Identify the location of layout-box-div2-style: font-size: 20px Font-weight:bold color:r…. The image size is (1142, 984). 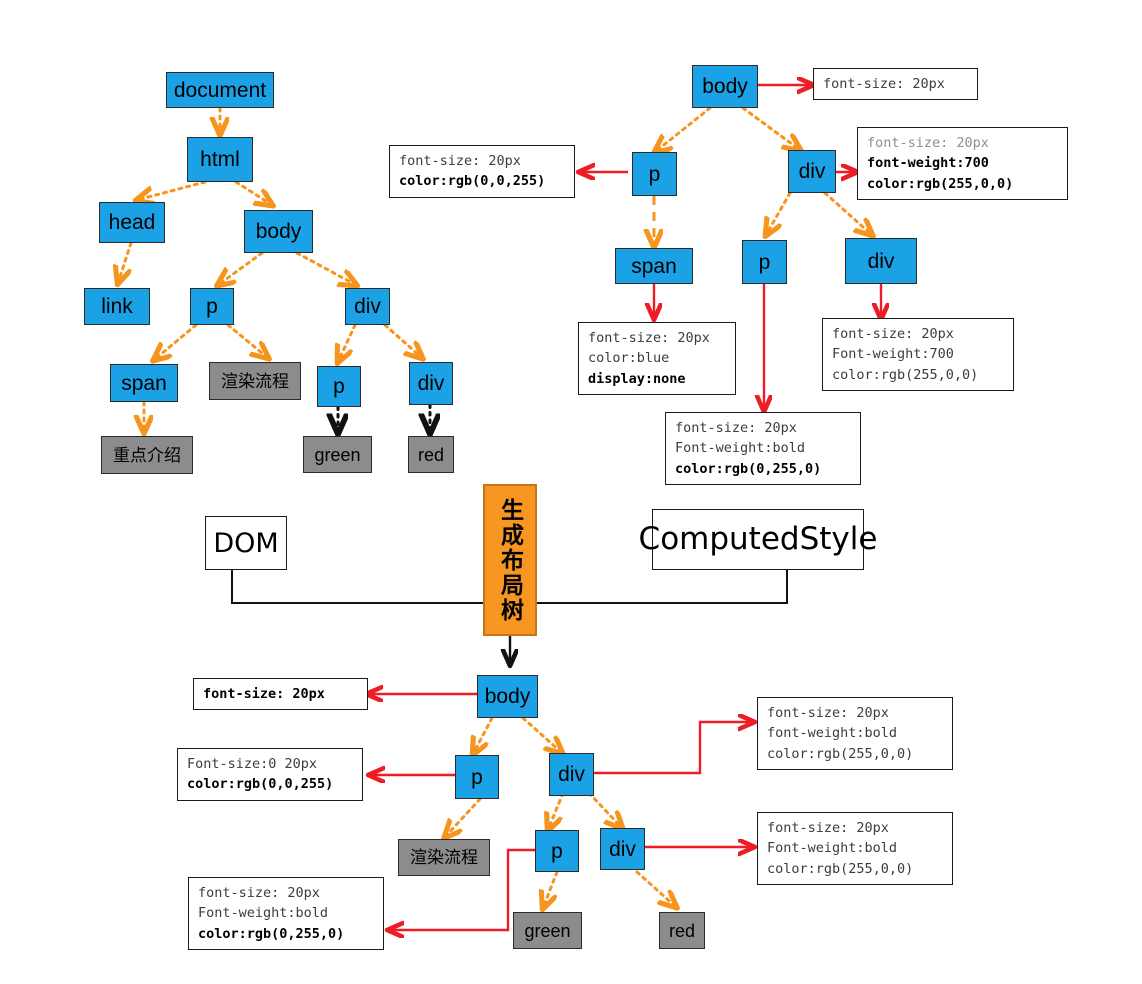
(855, 848).